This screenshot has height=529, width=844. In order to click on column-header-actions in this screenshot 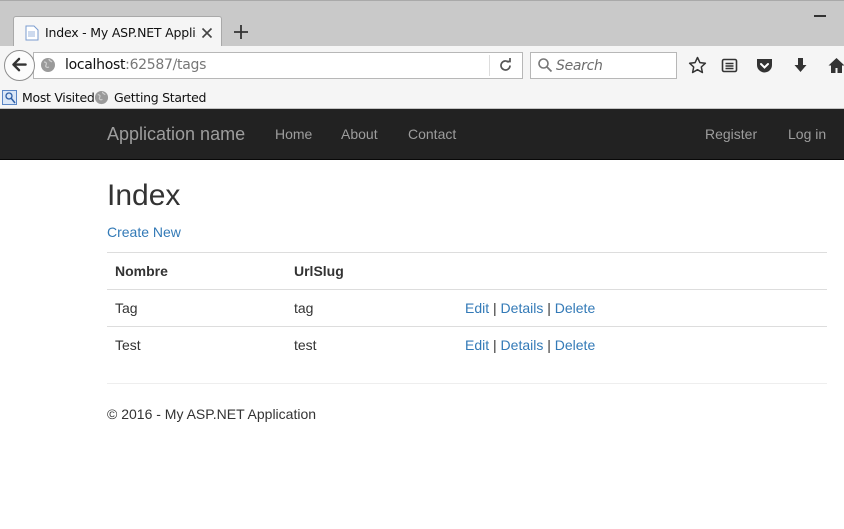, I will do `click(642, 271)`.